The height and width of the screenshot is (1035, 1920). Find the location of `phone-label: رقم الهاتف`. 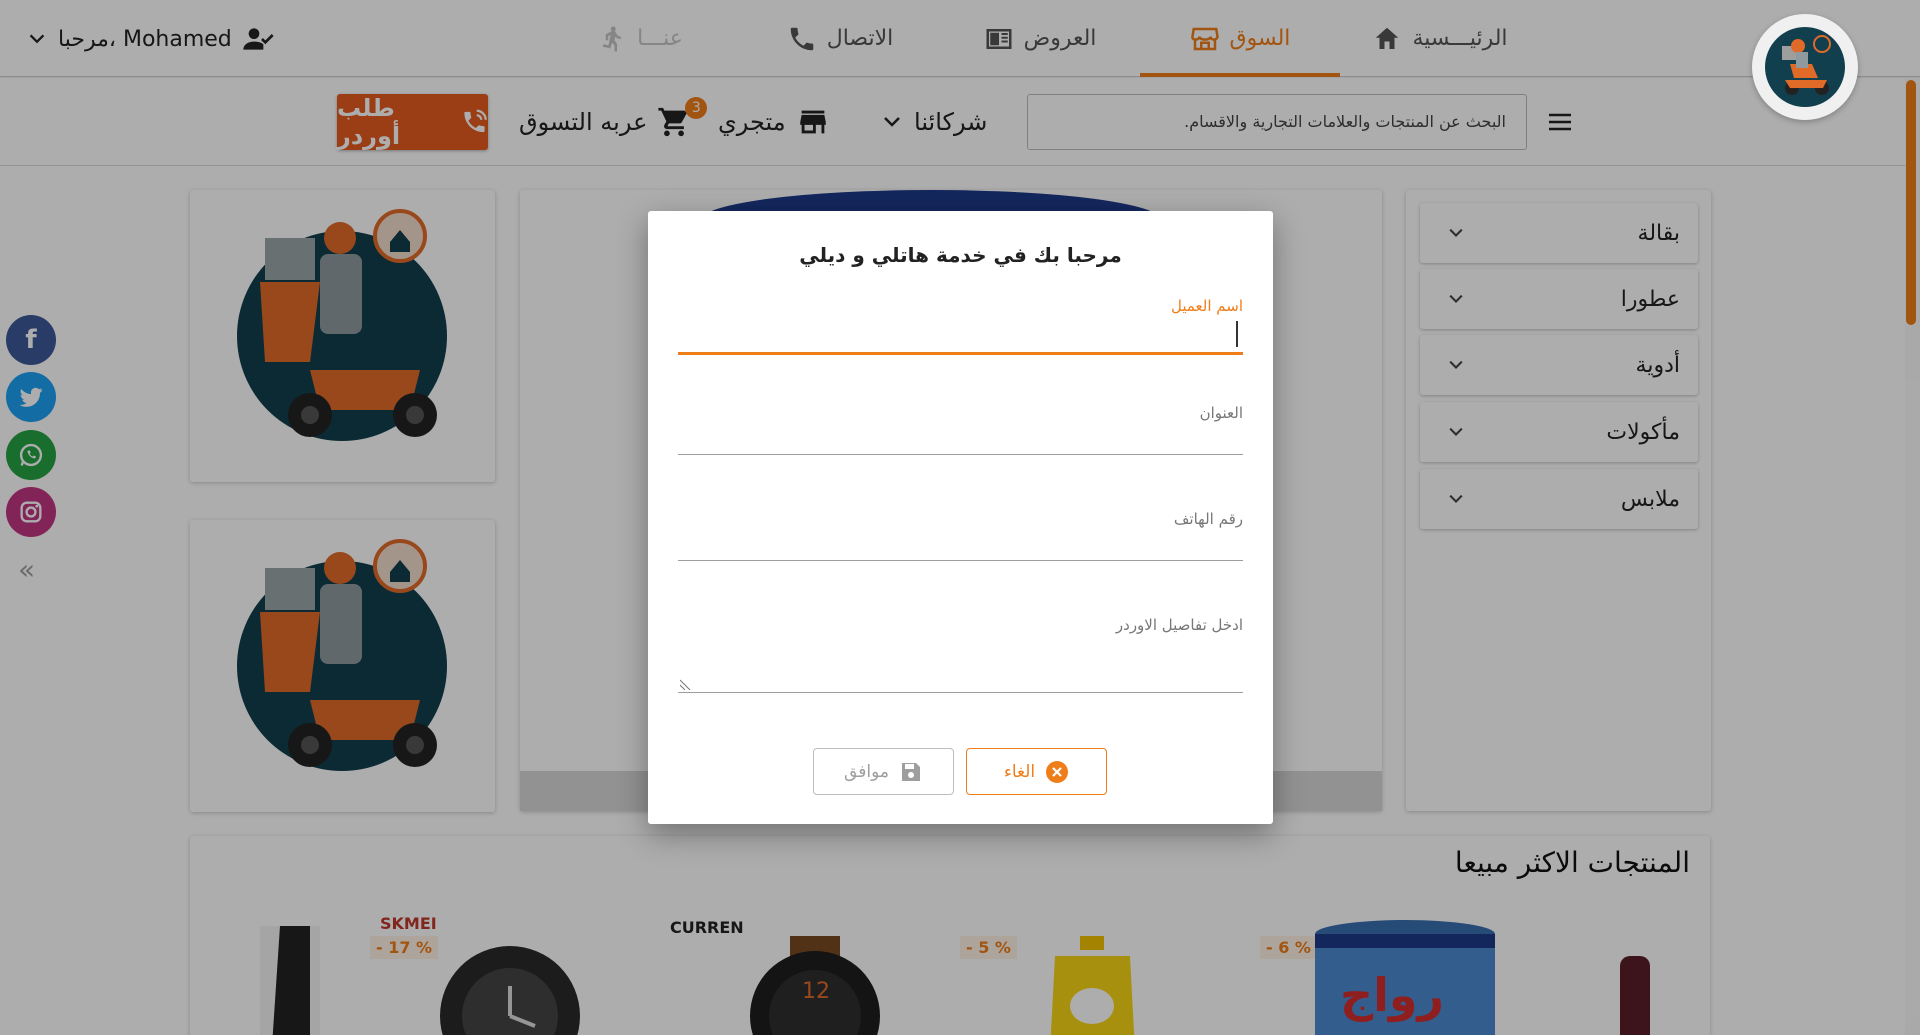

phone-label: رقم الهاتف is located at coordinates (1208, 519).